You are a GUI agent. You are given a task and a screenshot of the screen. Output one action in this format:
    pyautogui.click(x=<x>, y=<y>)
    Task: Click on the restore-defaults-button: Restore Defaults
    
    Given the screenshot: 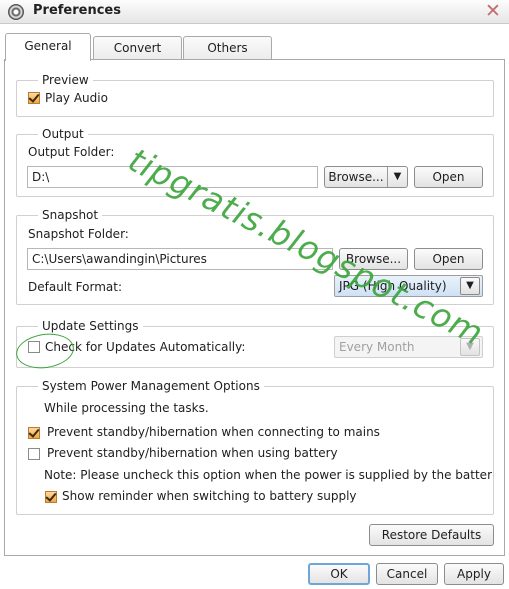 What is the action you would take?
    pyautogui.click(x=431, y=535)
    